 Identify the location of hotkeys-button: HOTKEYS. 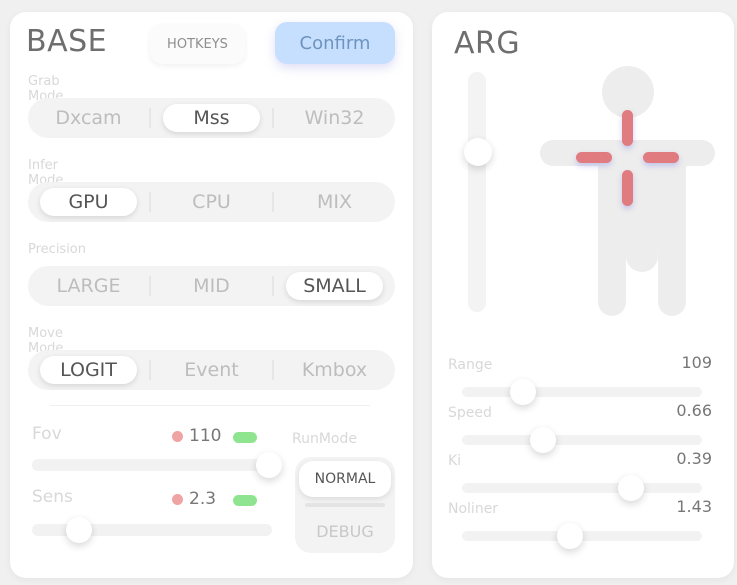
(197, 44).